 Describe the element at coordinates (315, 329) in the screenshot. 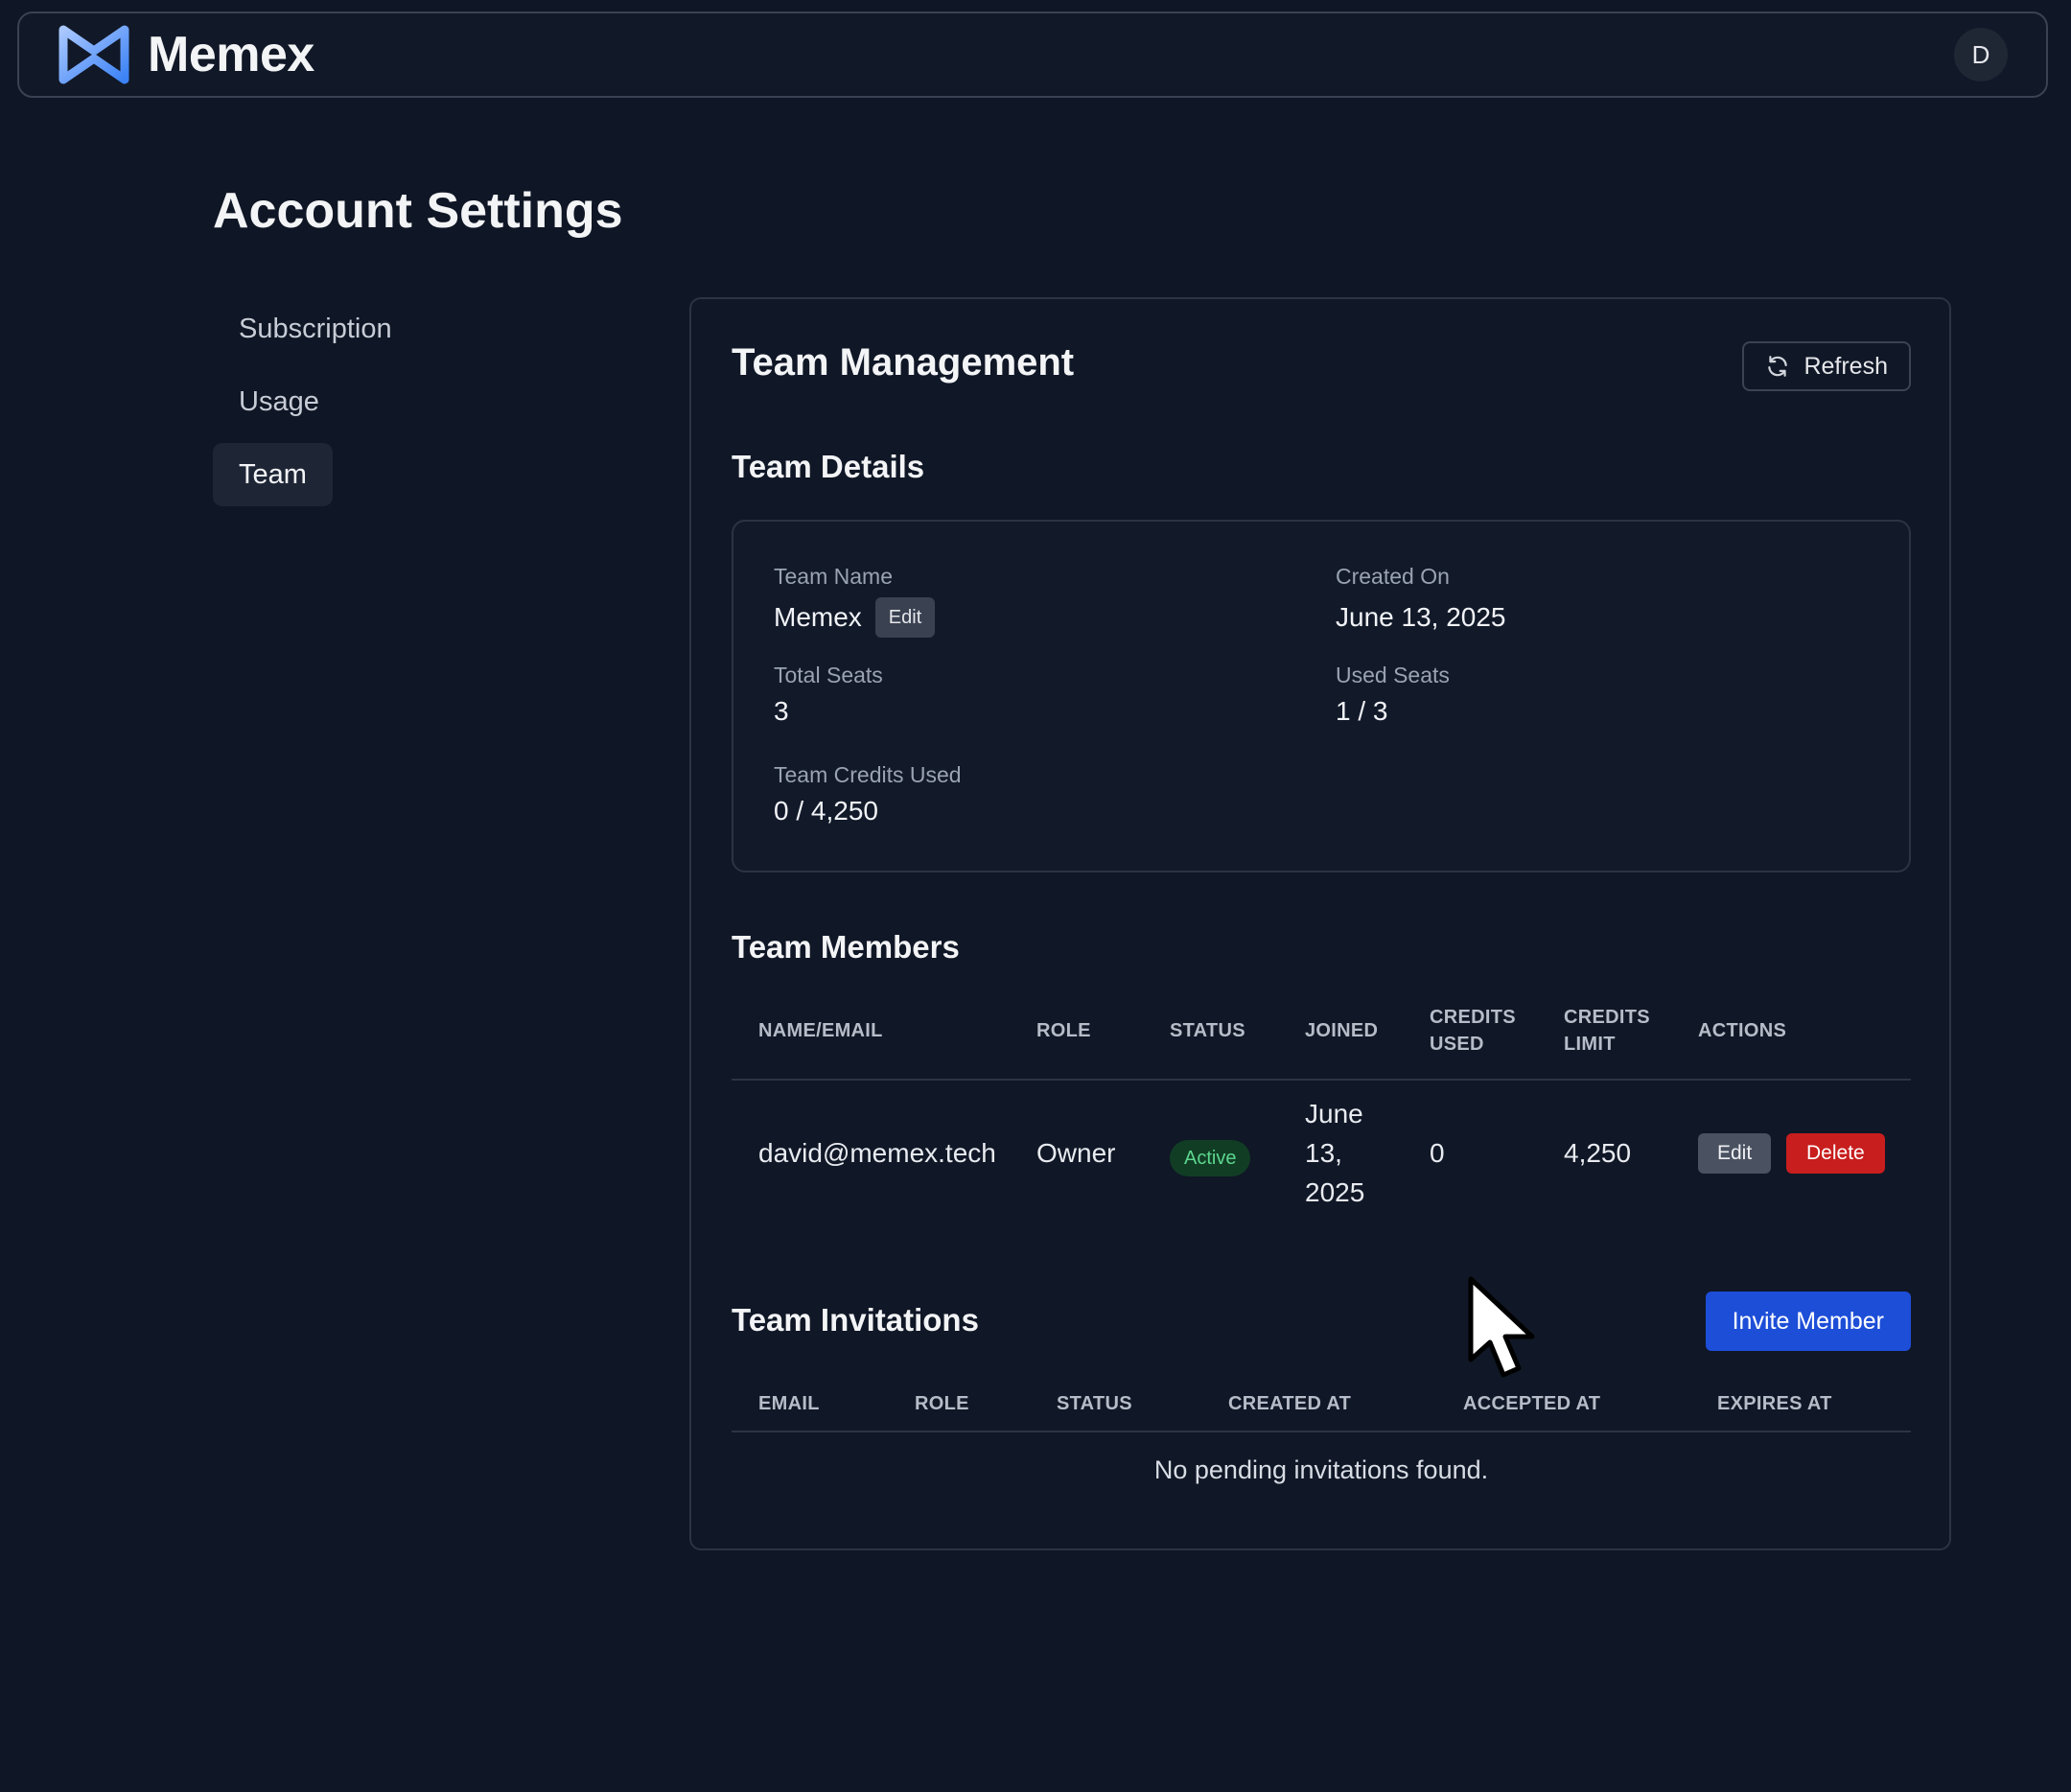

I see `sidebar-item-subscription: Subscription` at that location.